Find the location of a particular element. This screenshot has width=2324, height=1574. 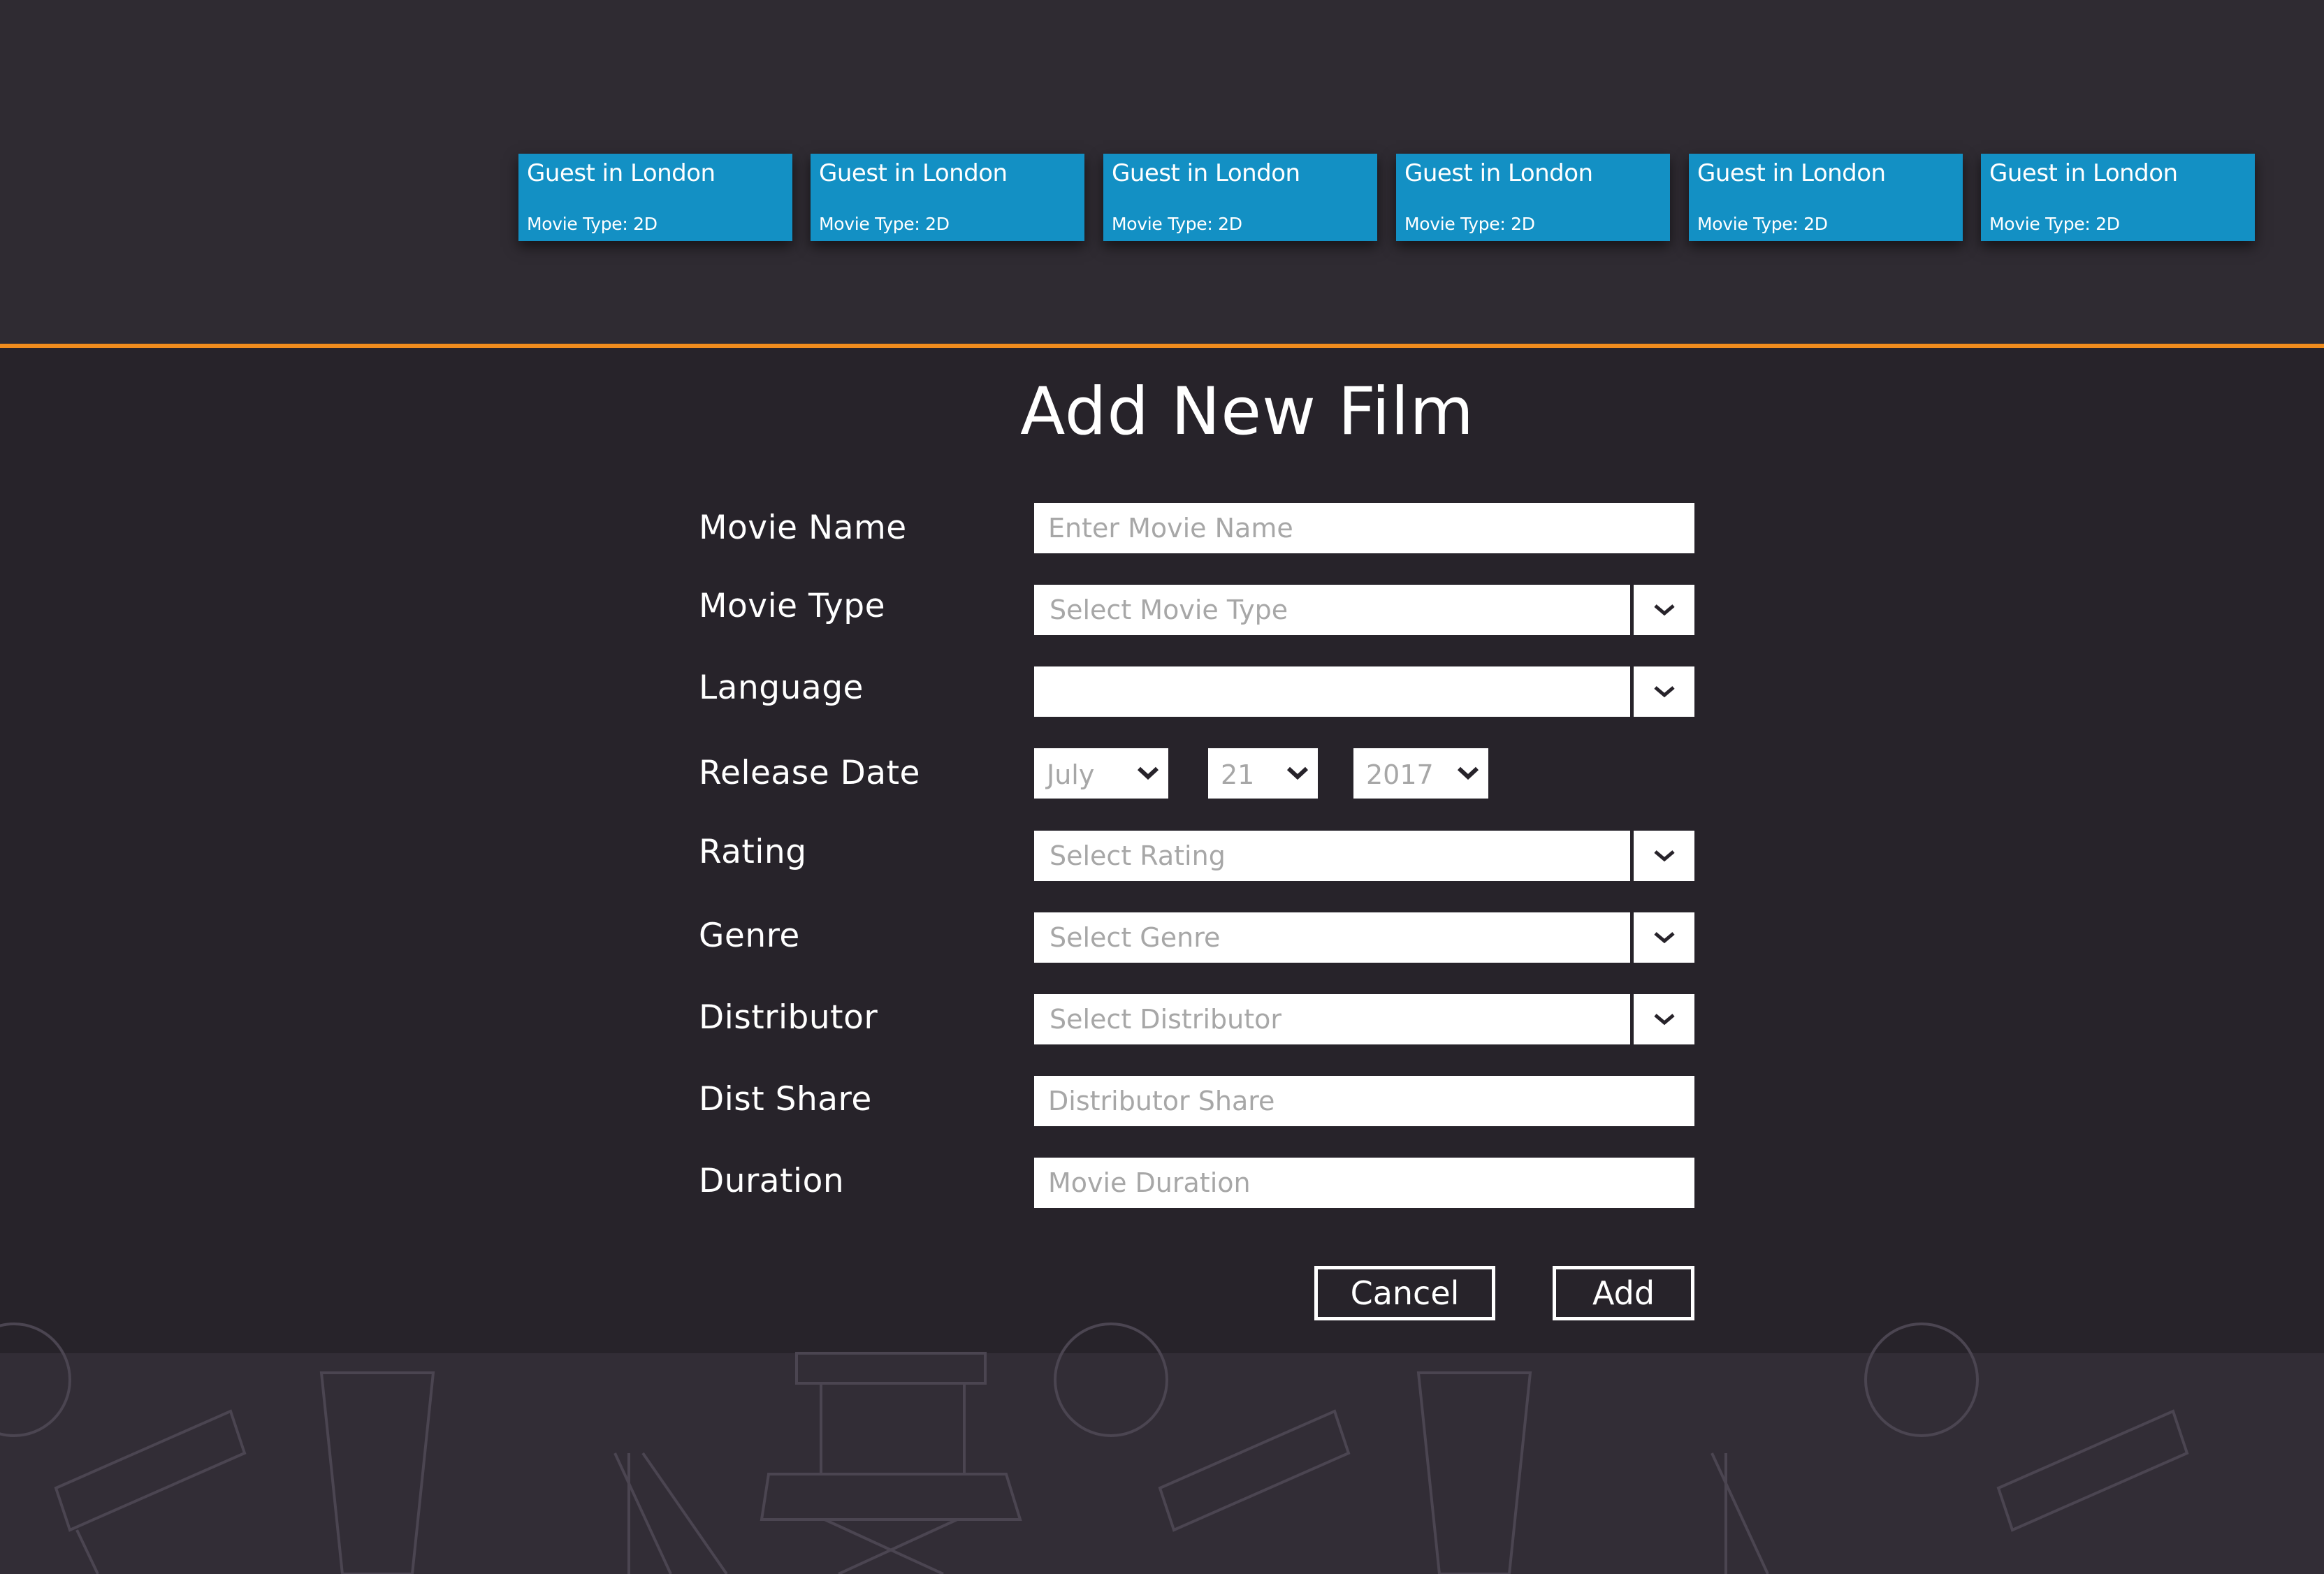

language-label: Language is located at coordinates (781, 688).